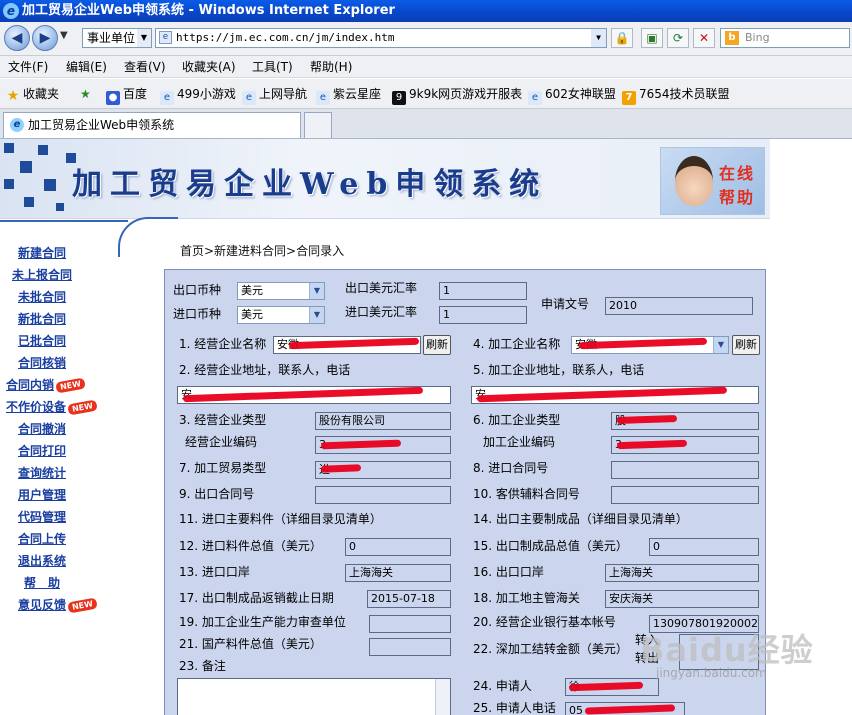 The width and height of the screenshot is (852, 715). What do you see at coordinates (678, 38) in the screenshot?
I see `refresh-icon: ⟳` at bounding box center [678, 38].